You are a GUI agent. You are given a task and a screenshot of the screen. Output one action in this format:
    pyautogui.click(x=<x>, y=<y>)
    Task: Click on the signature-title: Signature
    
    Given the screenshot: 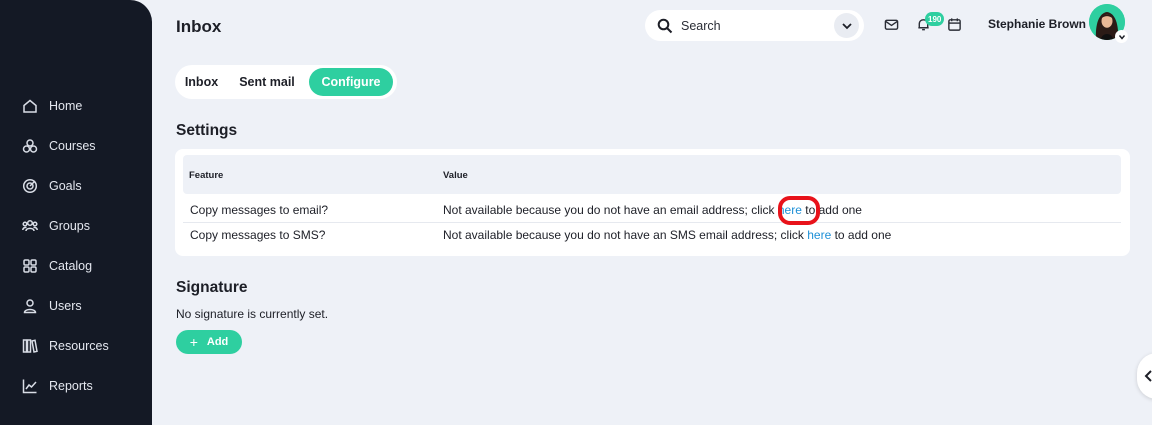 What is the action you would take?
    pyautogui.click(x=212, y=287)
    